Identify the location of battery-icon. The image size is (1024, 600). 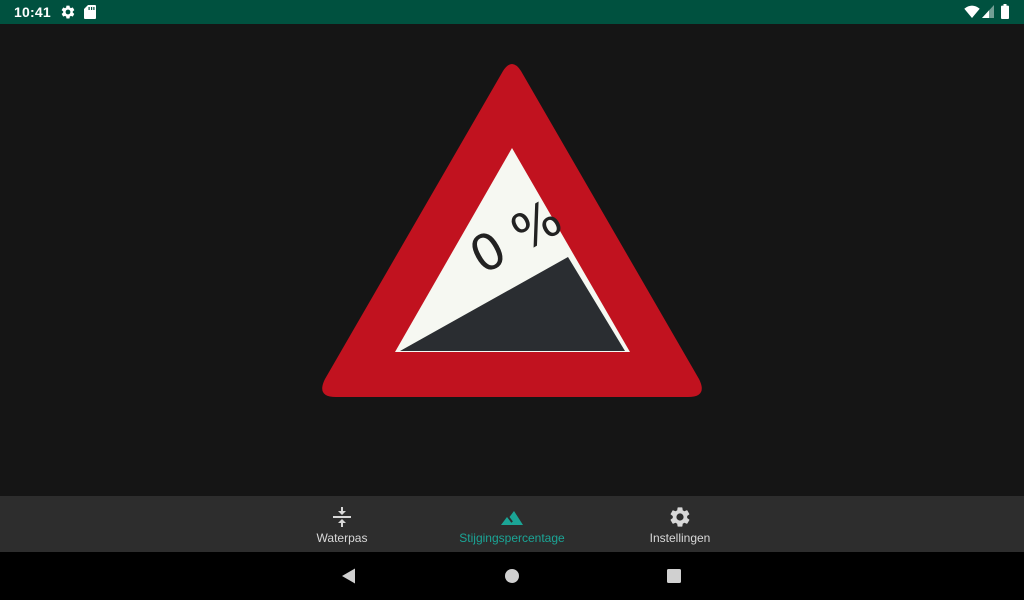
(1005, 11).